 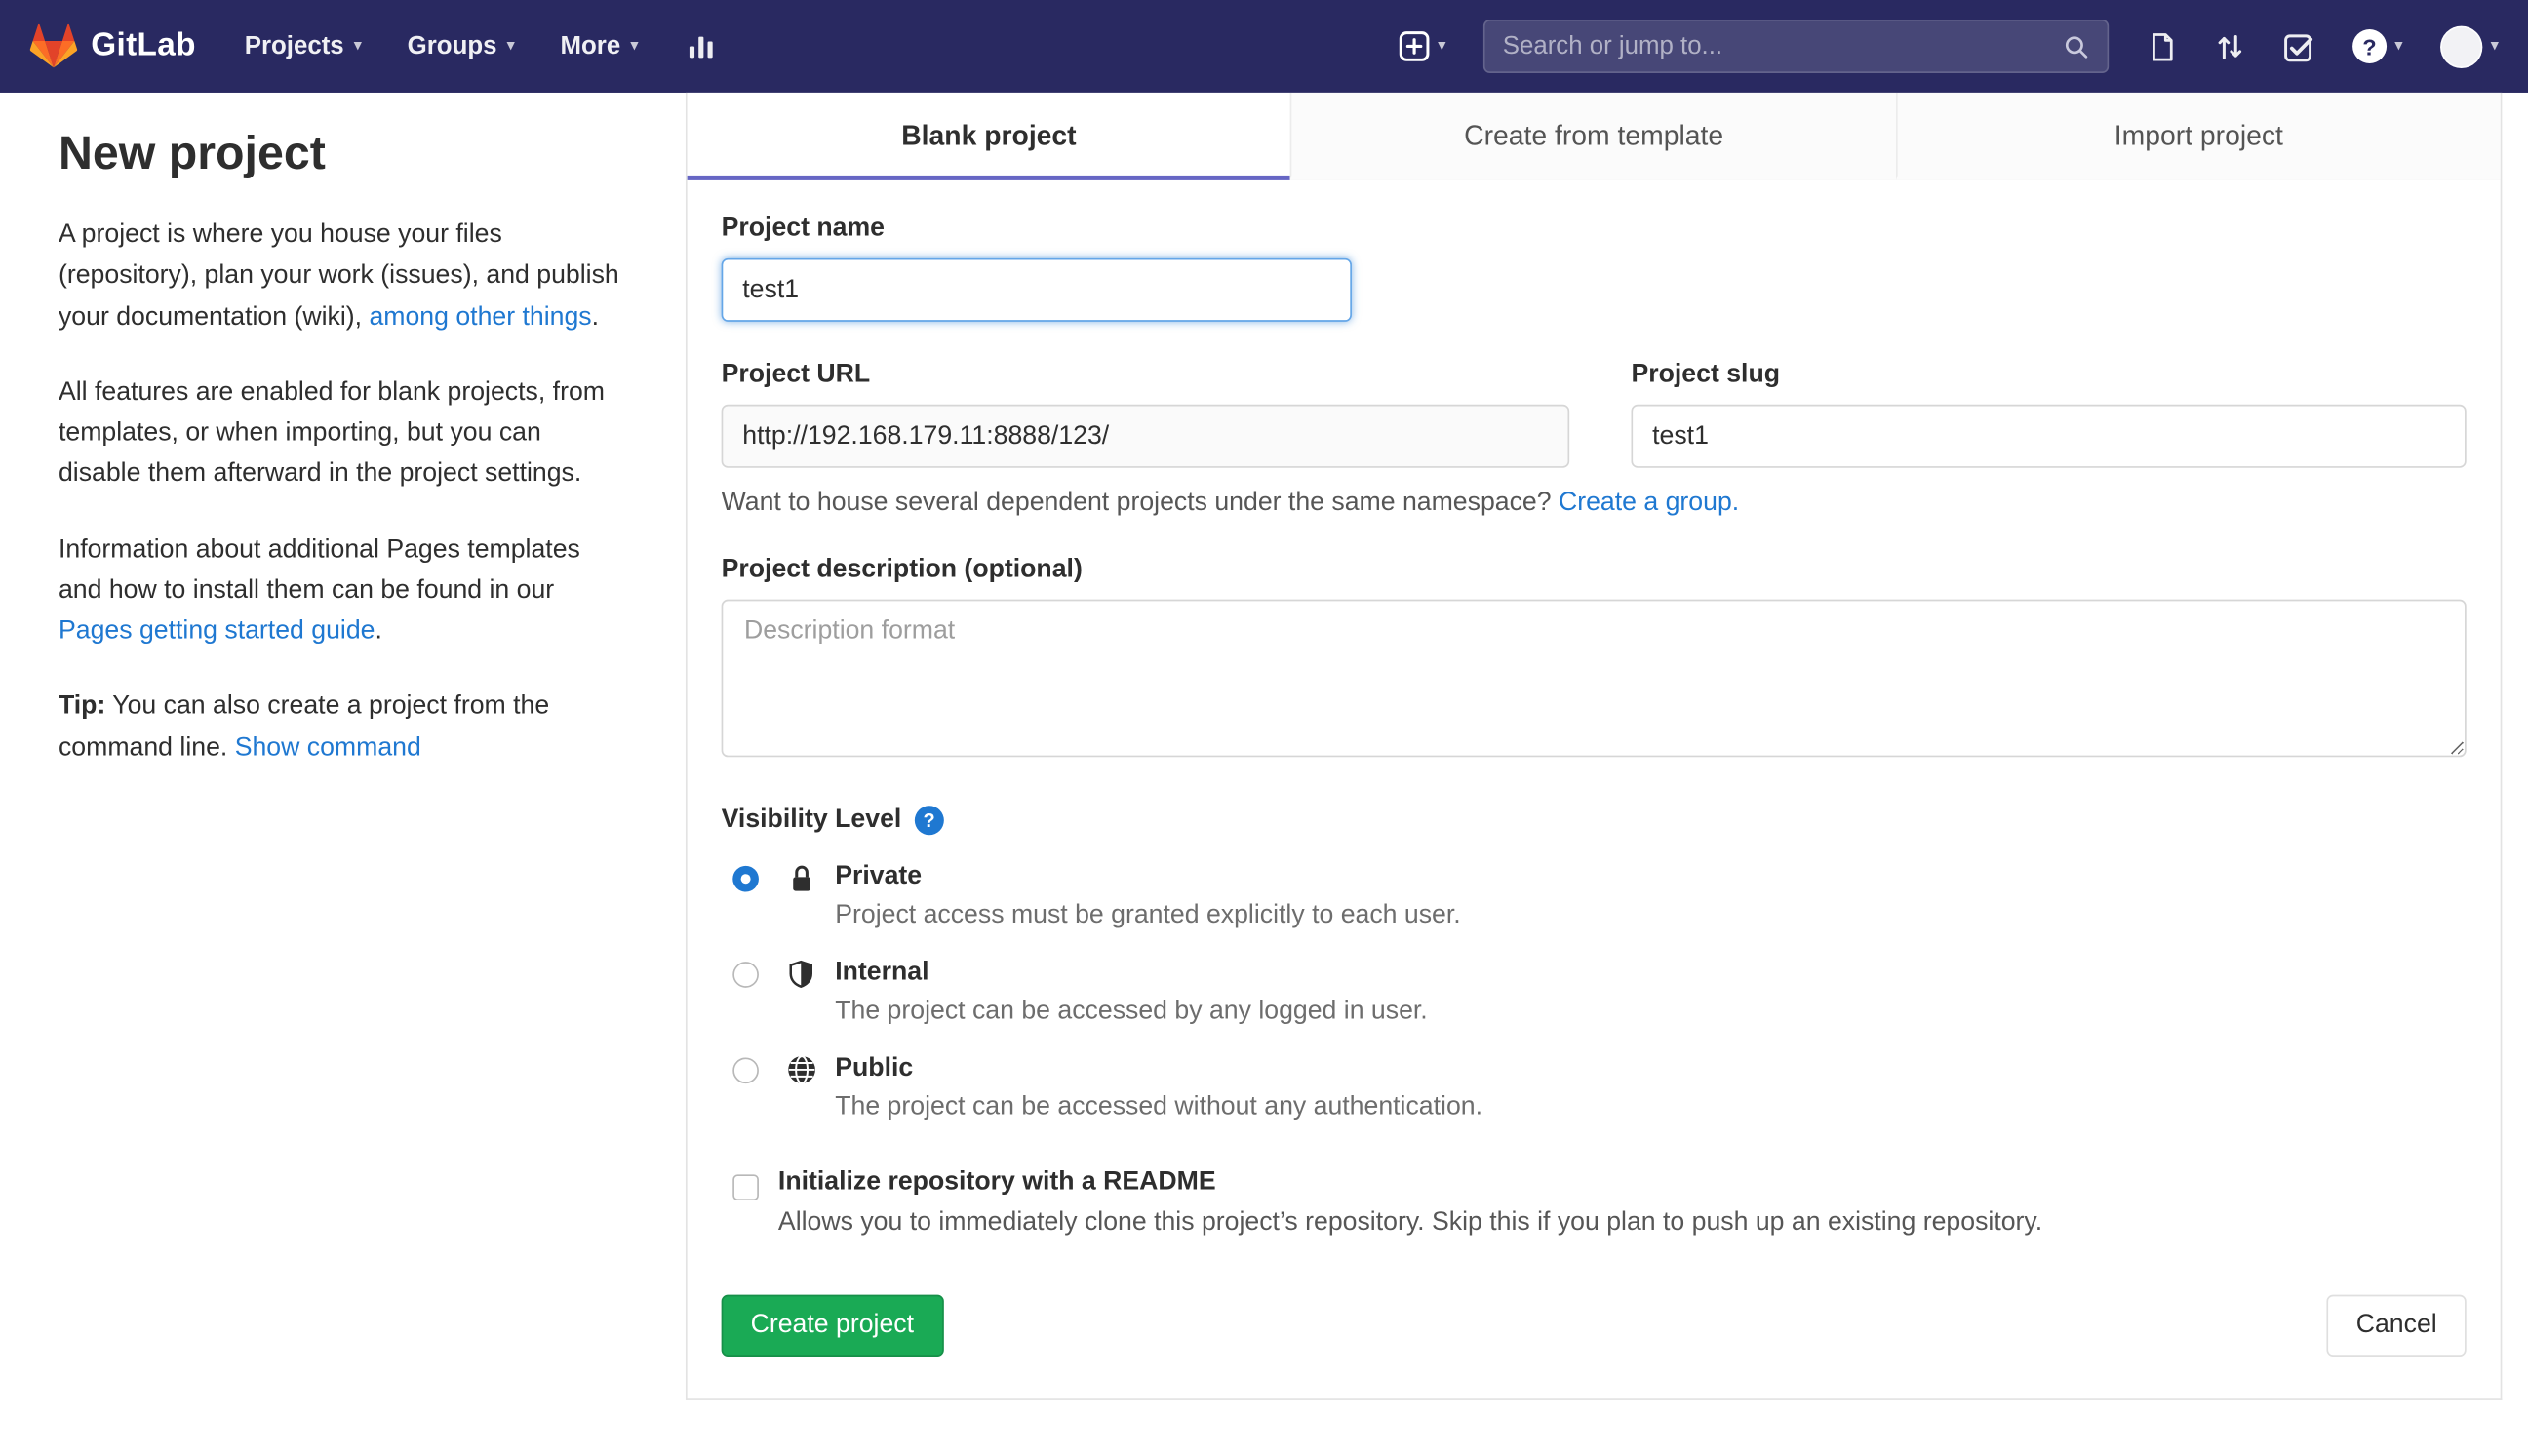 What do you see at coordinates (803, 228) in the screenshot?
I see `project-name-label: Project name` at bounding box center [803, 228].